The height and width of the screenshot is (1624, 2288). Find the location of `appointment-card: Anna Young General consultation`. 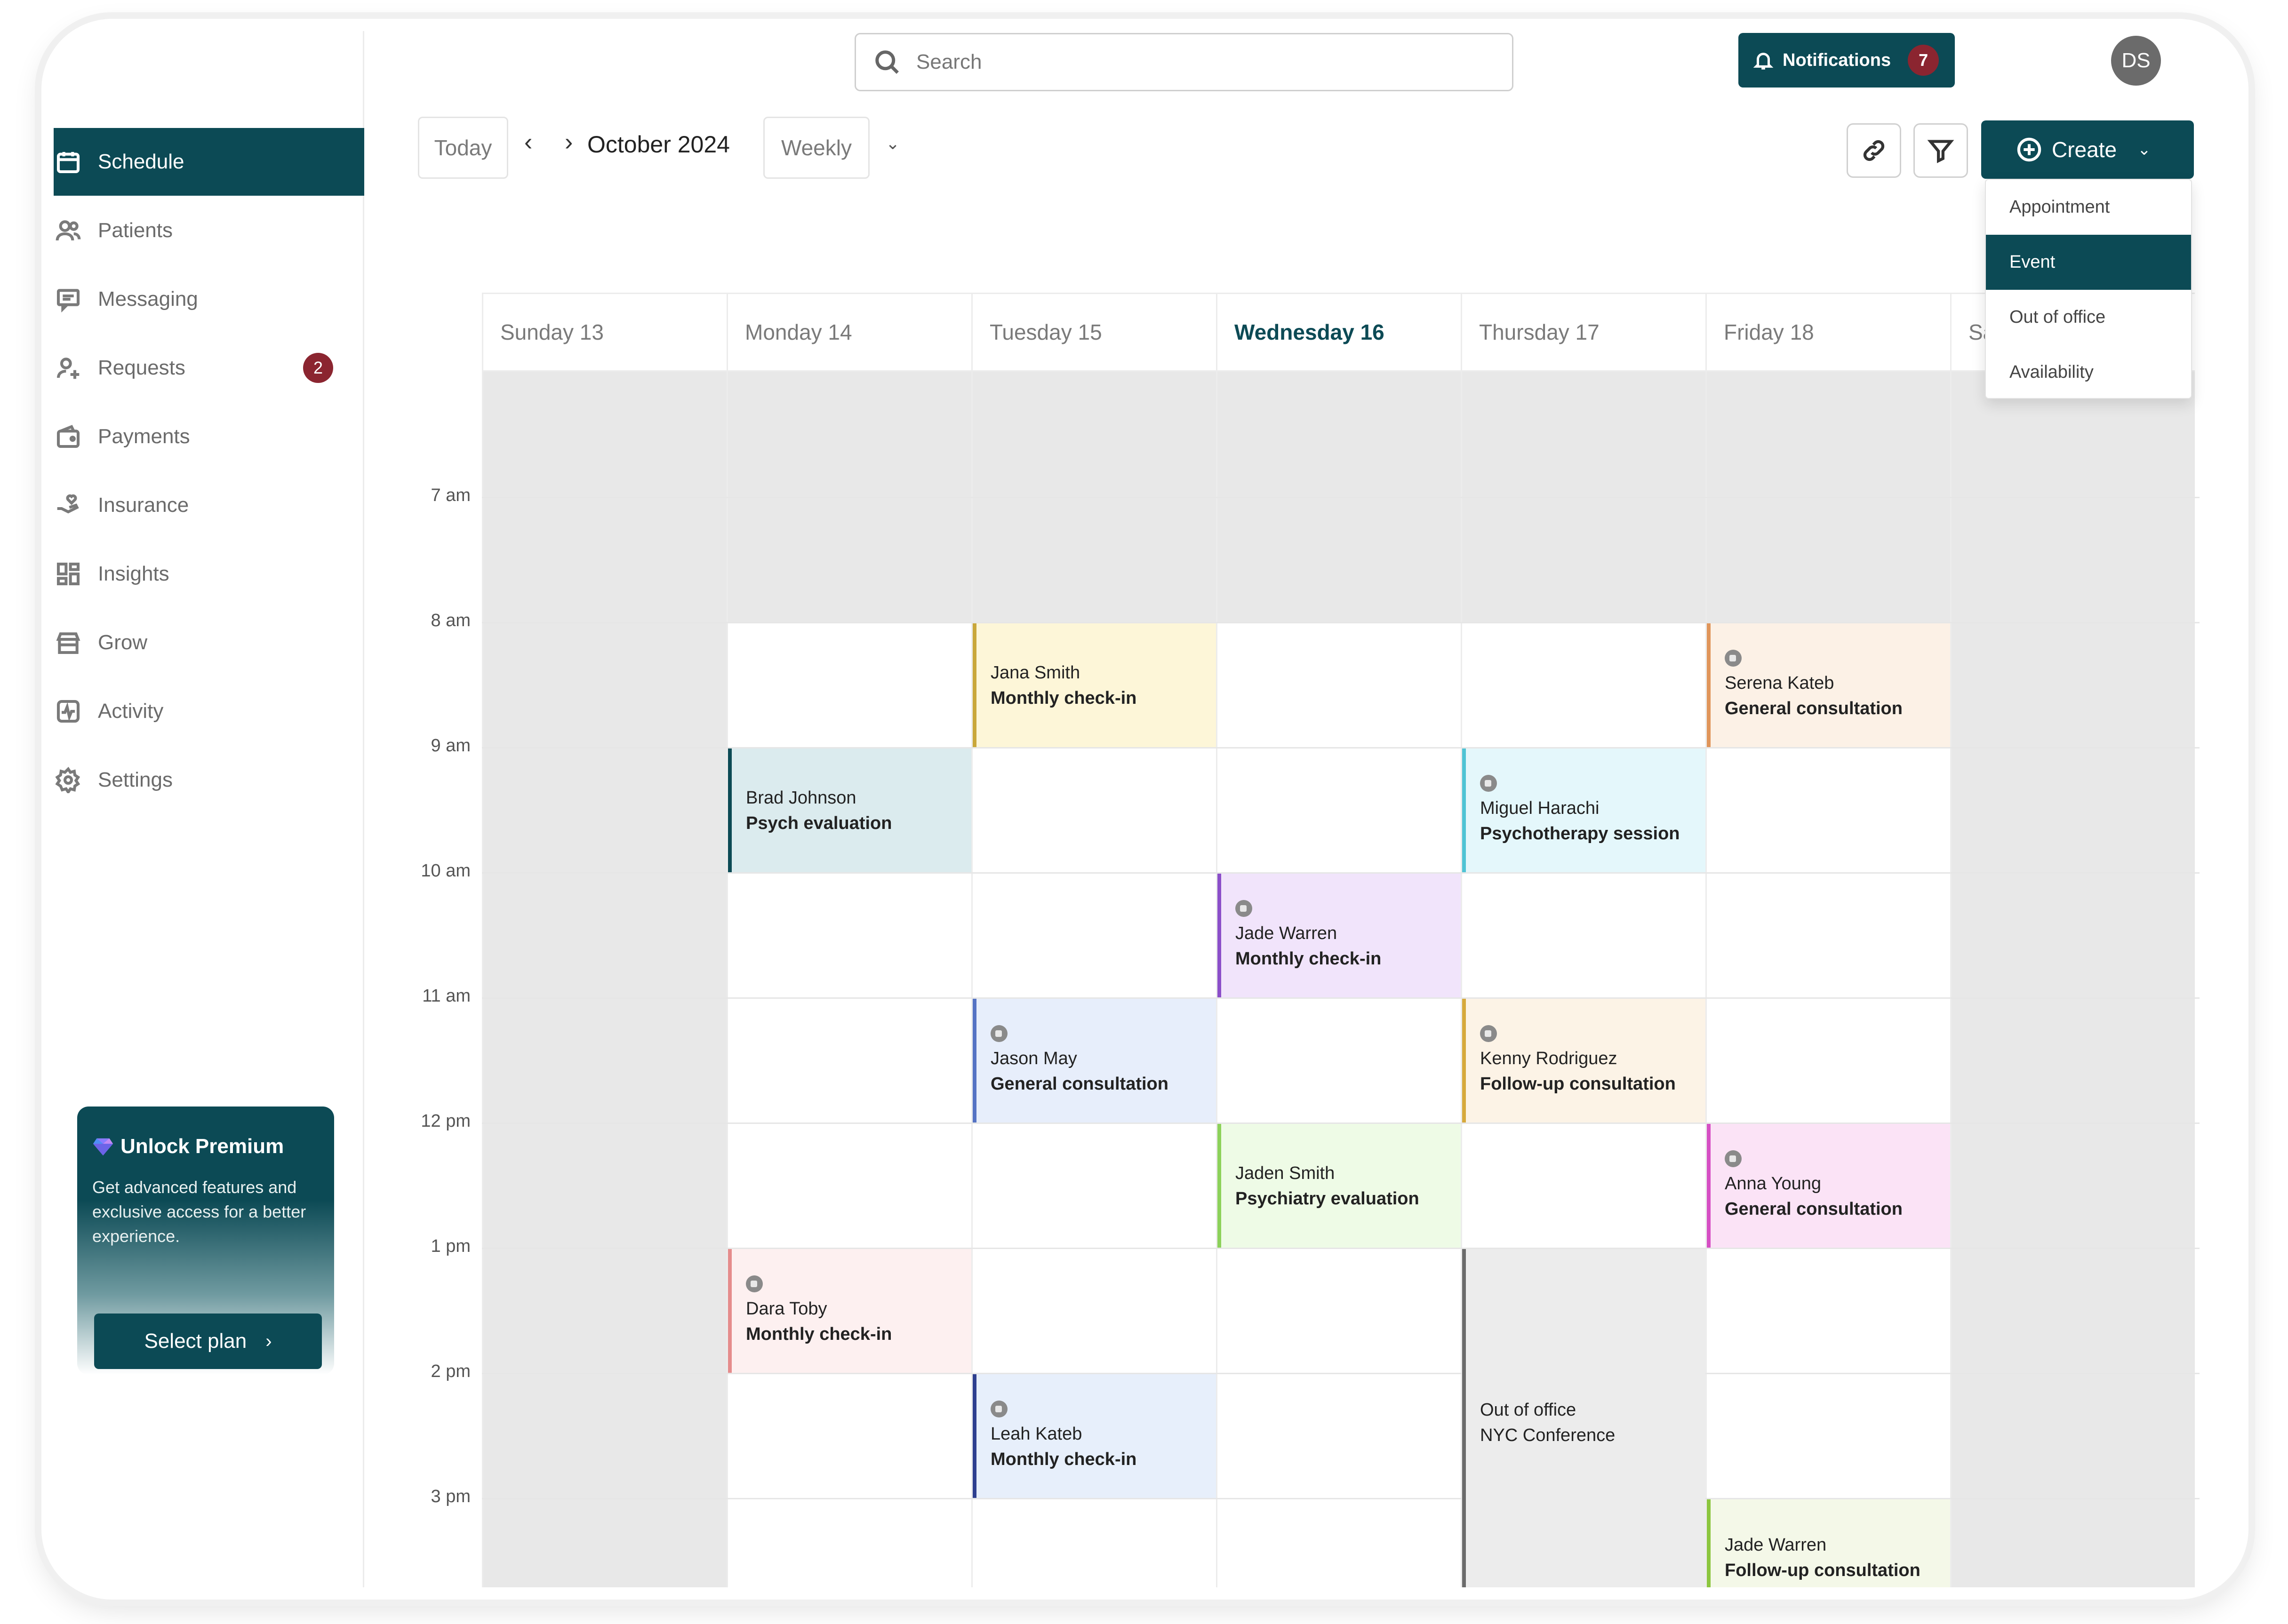

appointment-card: Anna Young General consultation is located at coordinates (1828, 1186).